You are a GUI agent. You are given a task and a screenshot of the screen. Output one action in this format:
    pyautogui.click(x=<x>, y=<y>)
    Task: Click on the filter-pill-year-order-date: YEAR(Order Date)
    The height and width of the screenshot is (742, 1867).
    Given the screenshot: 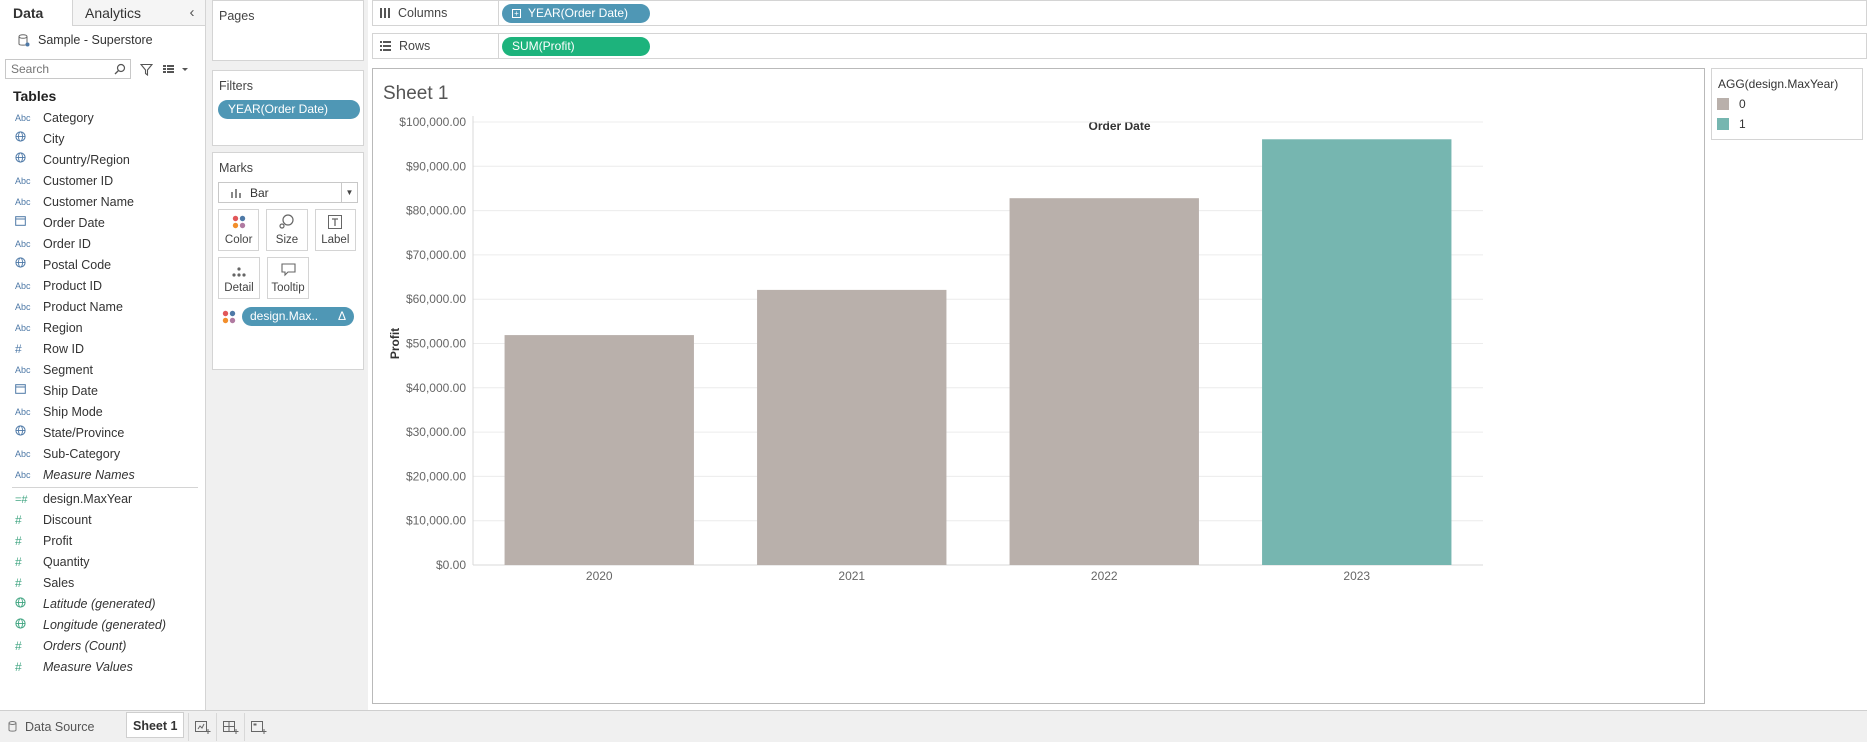 What is the action you would take?
    pyautogui.click(x=289, y=109)
    